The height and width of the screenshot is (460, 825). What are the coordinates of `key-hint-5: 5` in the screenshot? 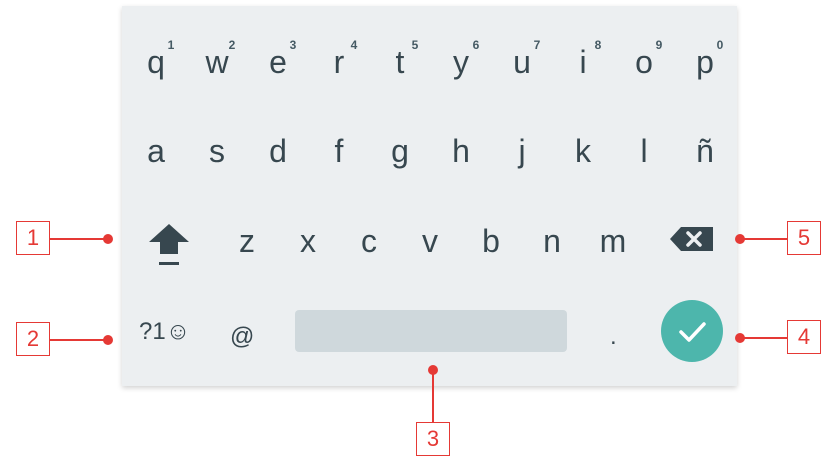 It's located at (415, 45).